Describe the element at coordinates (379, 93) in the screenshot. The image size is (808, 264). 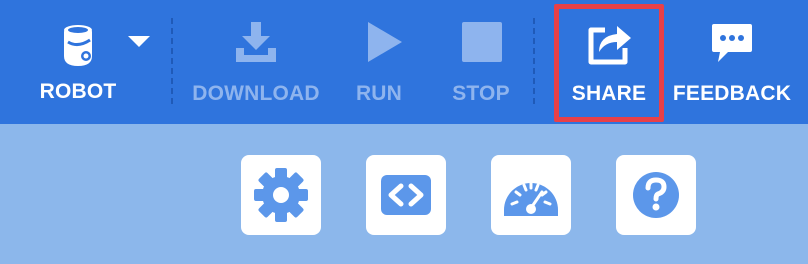
I see `run-label: RUN` at that location.